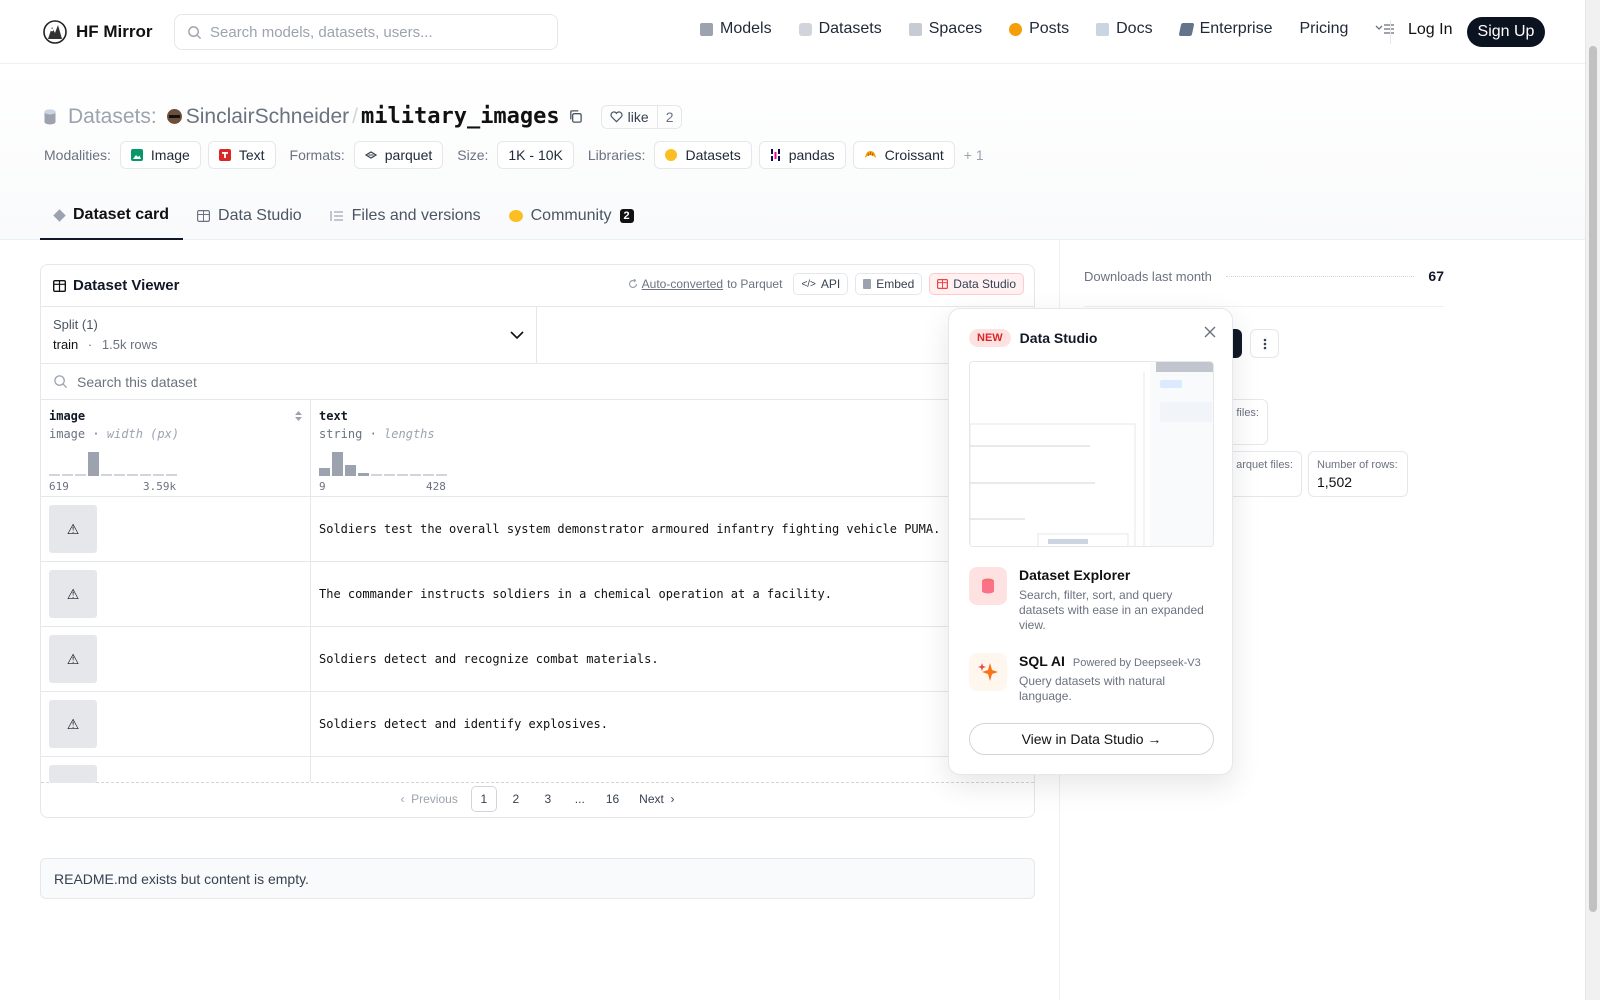  I want to click on page-16: 16, so click(612, 799).